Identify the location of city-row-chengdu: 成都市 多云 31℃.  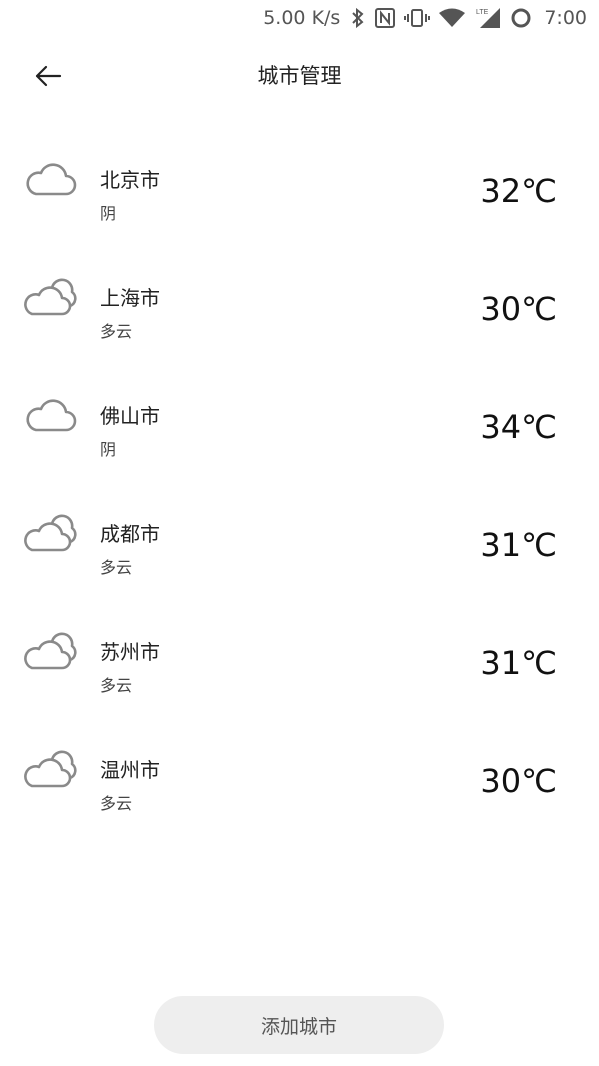
(299, 541).